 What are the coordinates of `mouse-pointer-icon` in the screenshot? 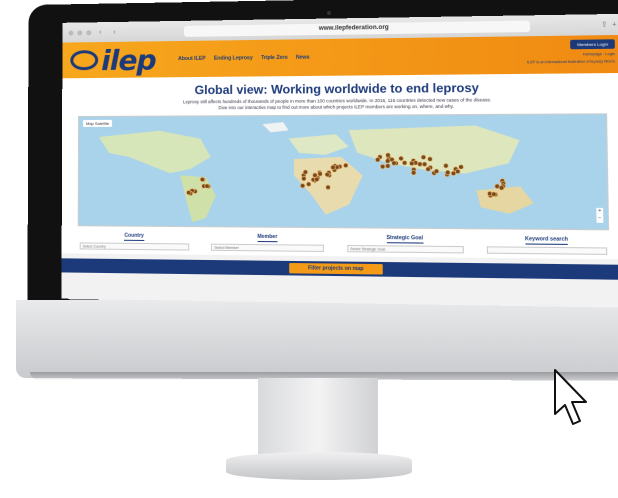 It's located at (570, 397).